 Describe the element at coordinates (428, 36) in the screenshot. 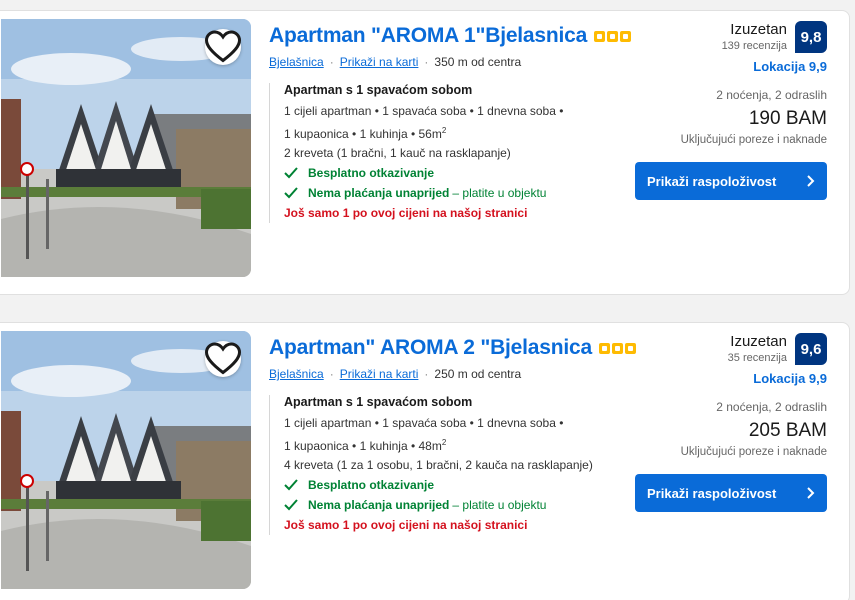

I see `listing-title-link: Apartman "AROMA 1"Bjelasnica` at that location.